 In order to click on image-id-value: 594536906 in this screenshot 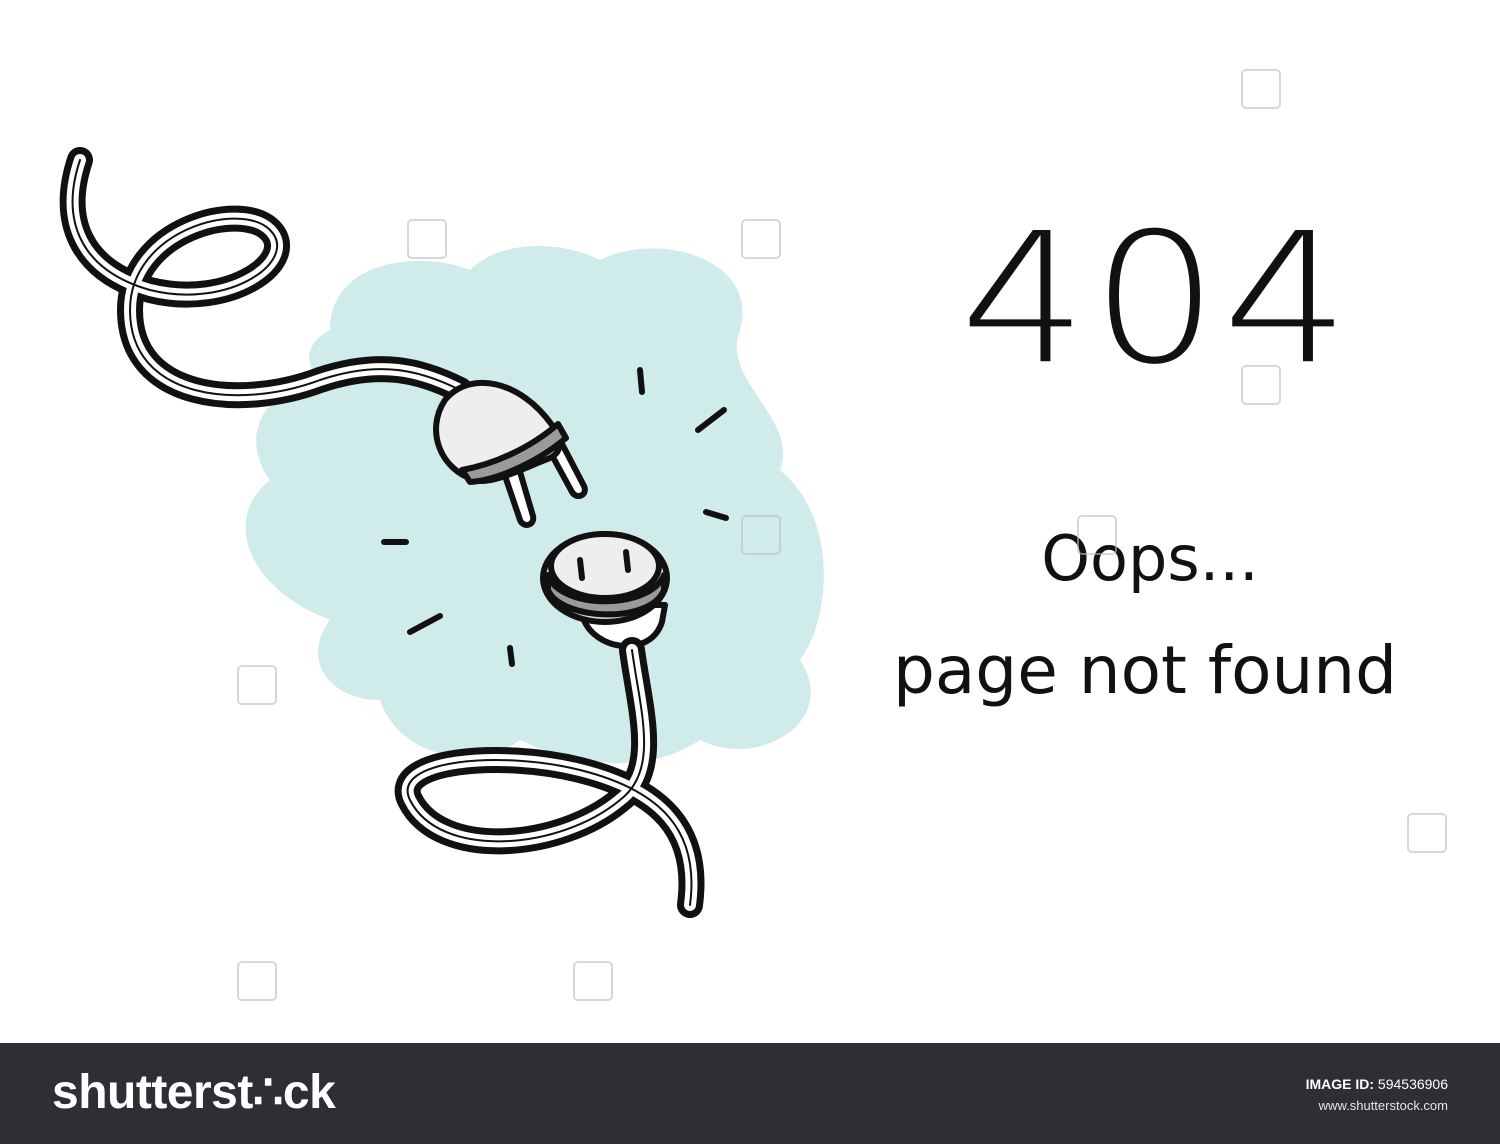, I will do `click(1412, 1084)`.